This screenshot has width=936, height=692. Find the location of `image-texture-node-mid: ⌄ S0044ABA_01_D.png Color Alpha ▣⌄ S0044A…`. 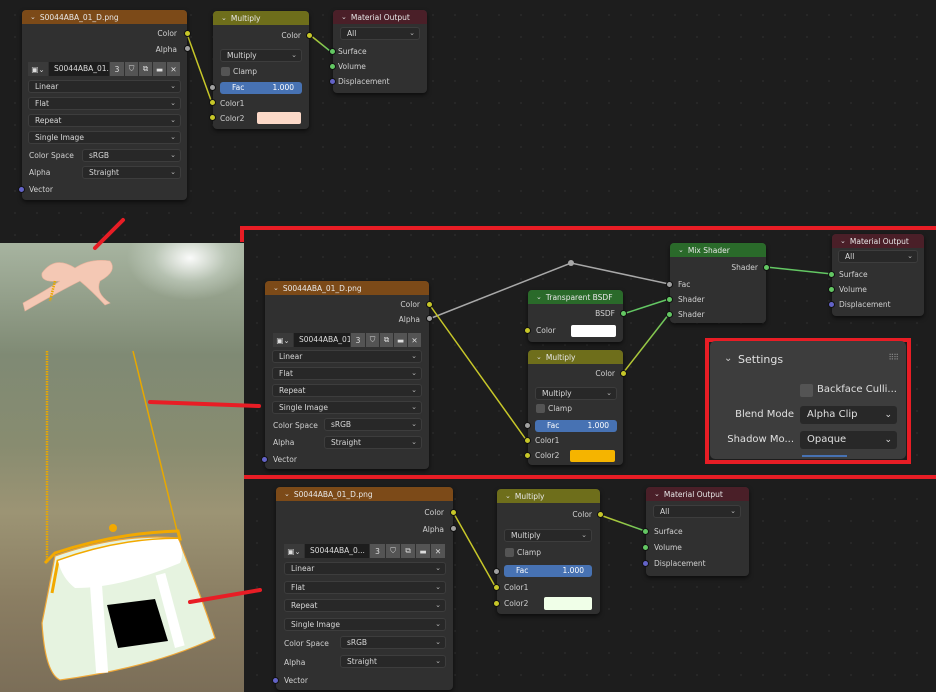

image-texture-node-mid: ⌄ S0044ABA_01_D.png Color Alpha ▣⌄ S0044A… is located at coordinates (347, 375).